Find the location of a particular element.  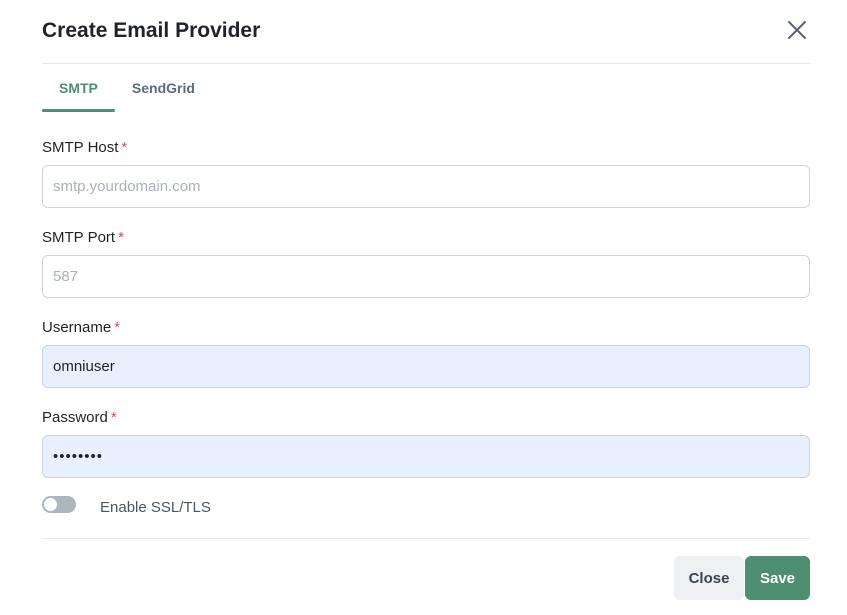

username-label: Username * is located at coordinates (81, 328).